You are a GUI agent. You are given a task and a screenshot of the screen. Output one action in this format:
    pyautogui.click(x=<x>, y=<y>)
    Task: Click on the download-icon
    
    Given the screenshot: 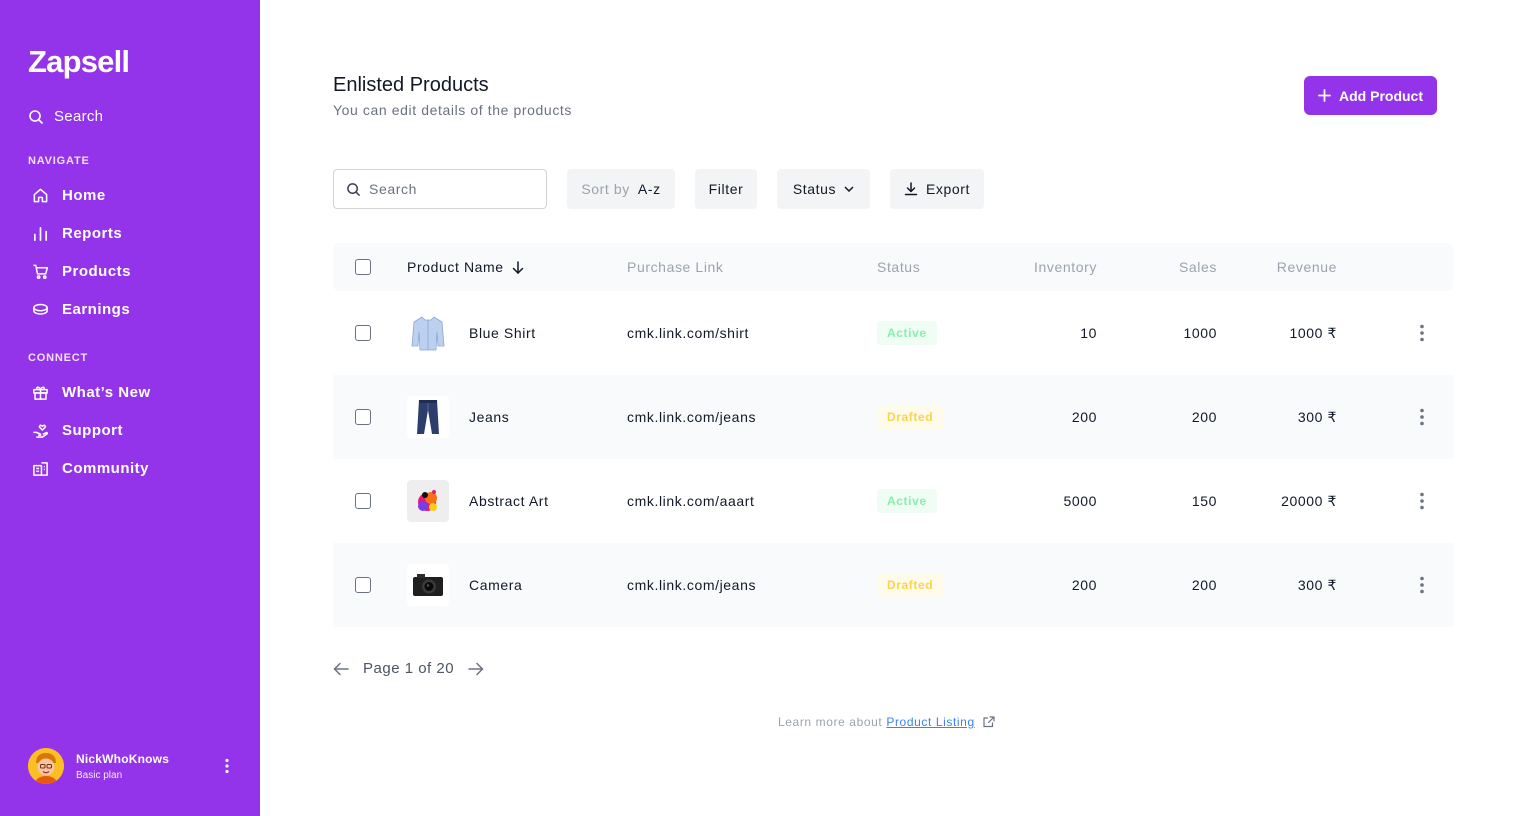 What is the action you would take?
    pyautogui.click(x=911, y=189)
    